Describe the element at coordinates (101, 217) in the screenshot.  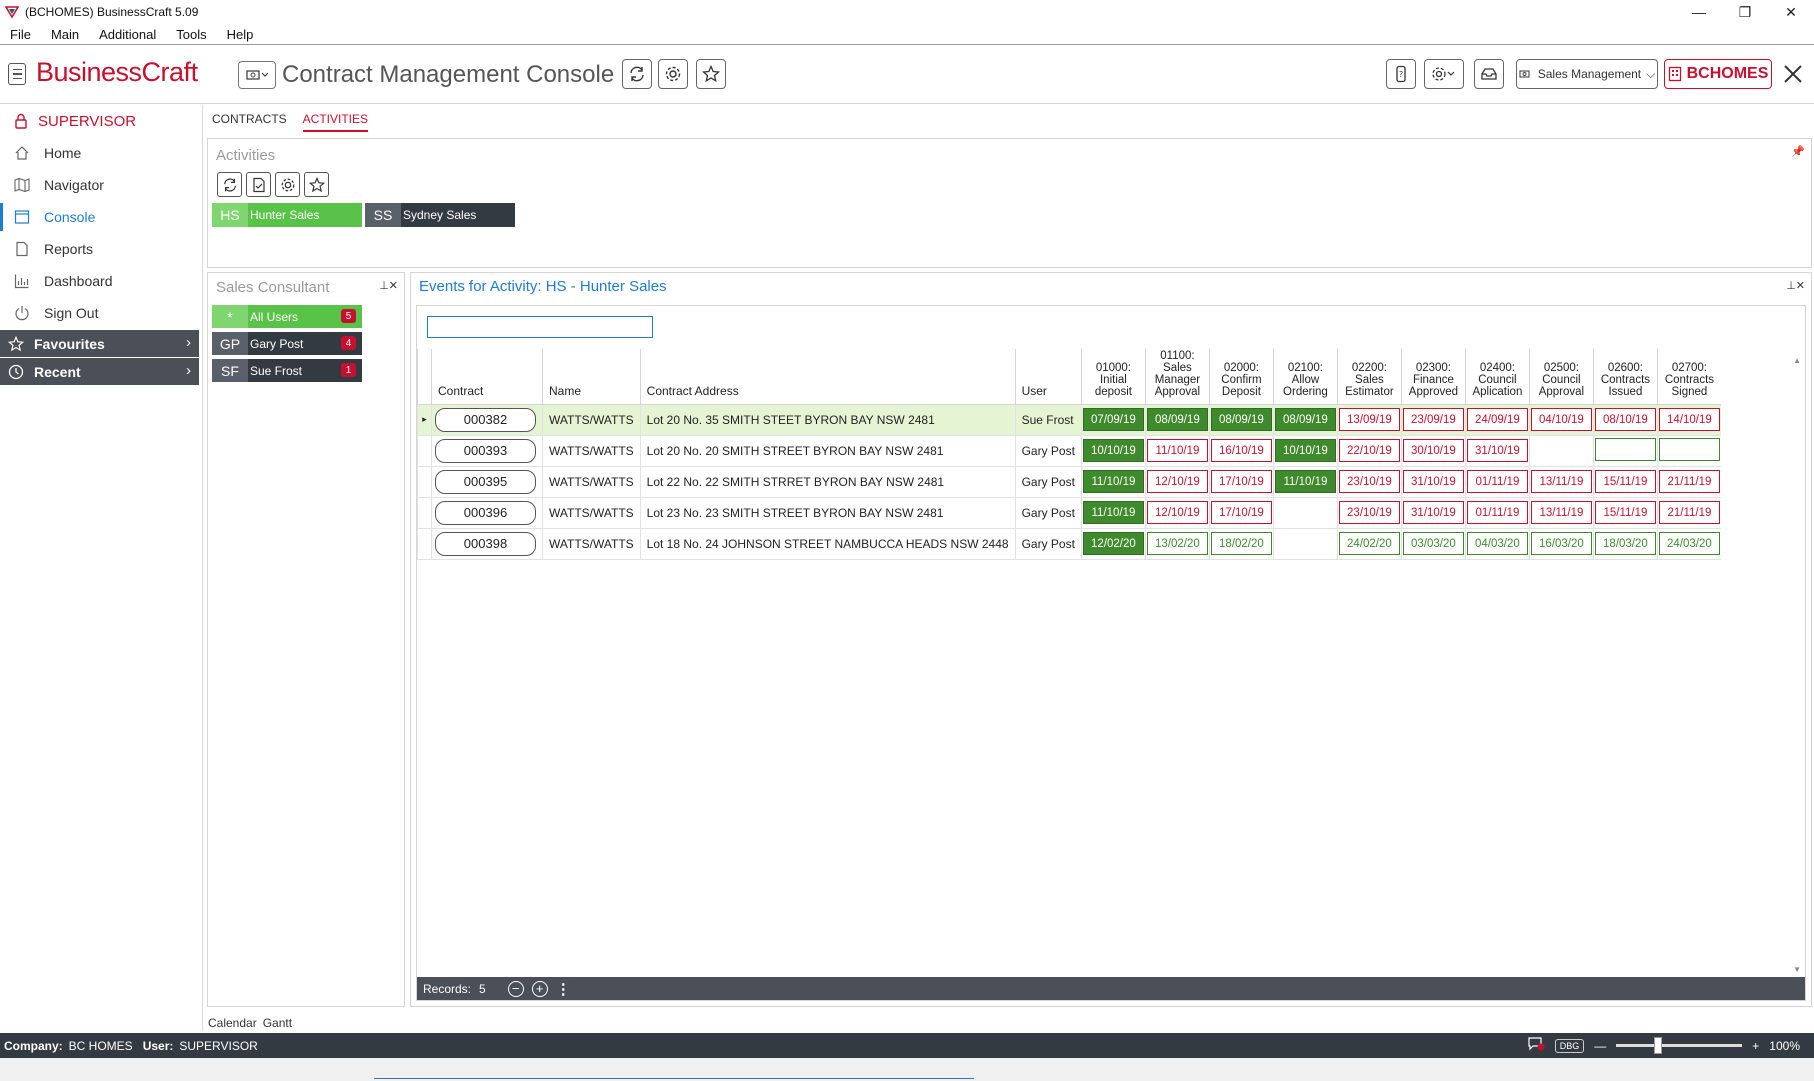
I see `sidebar-item-console: Console` at that location.